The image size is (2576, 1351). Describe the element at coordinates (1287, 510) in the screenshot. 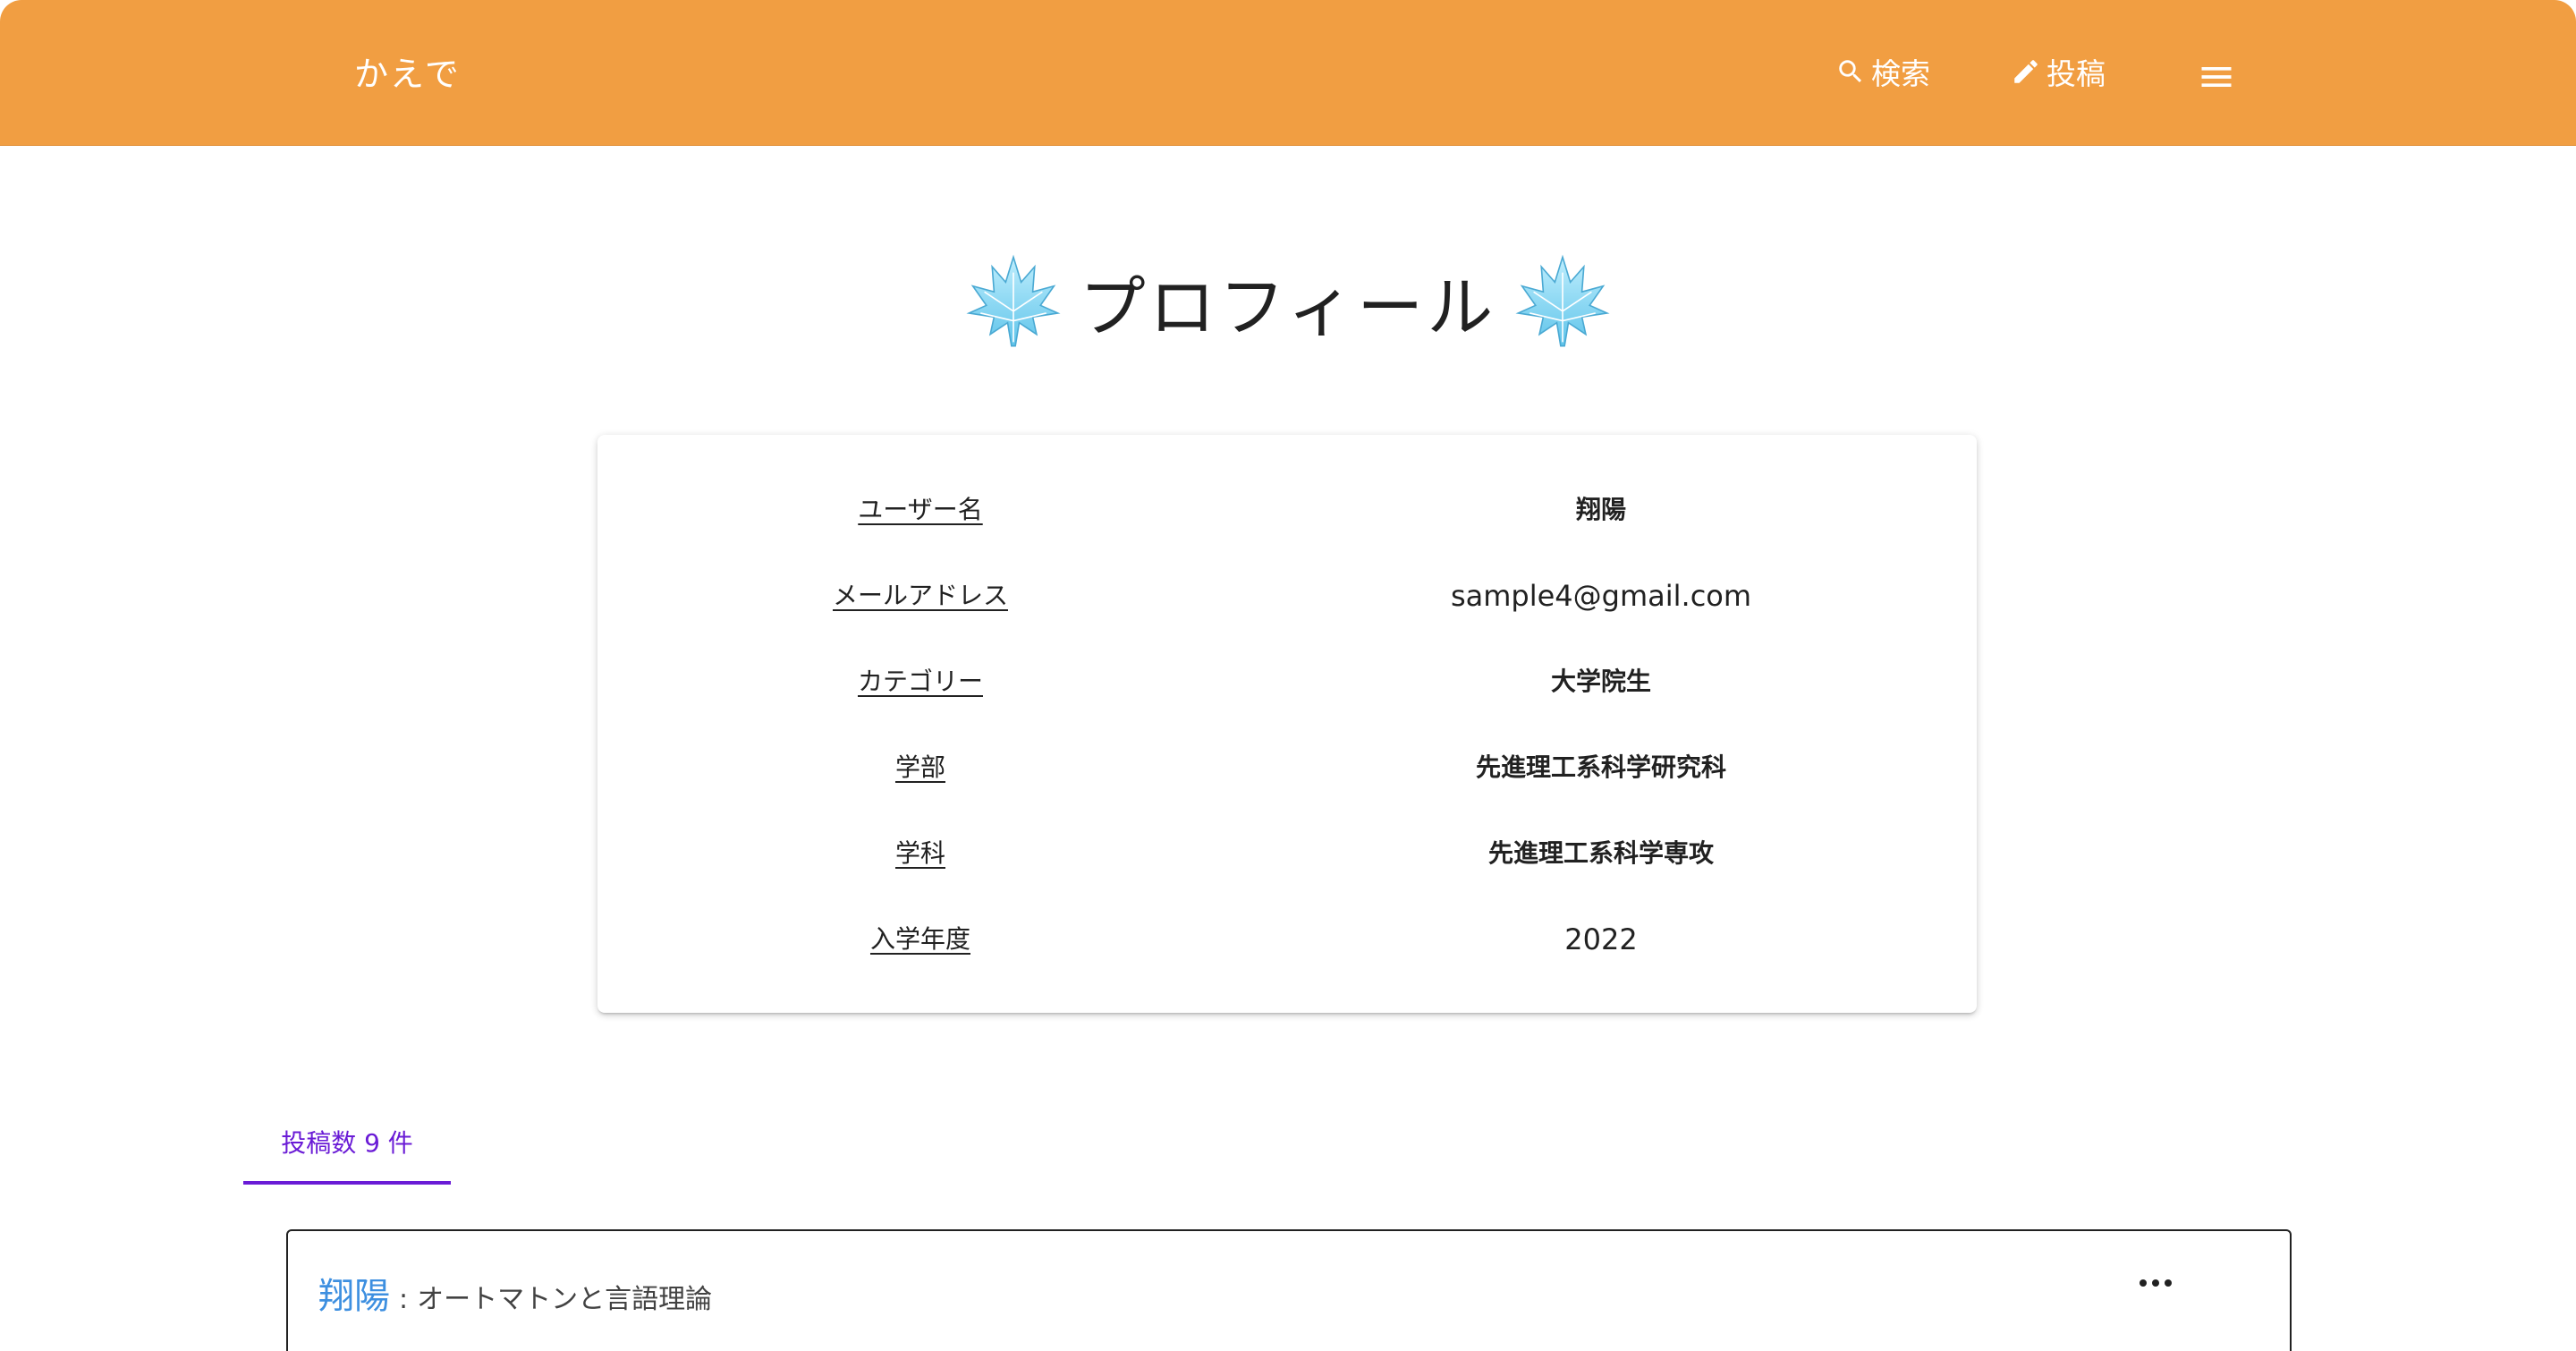

I see `profile-row-username: ユーザー名 翔陽` at that location.